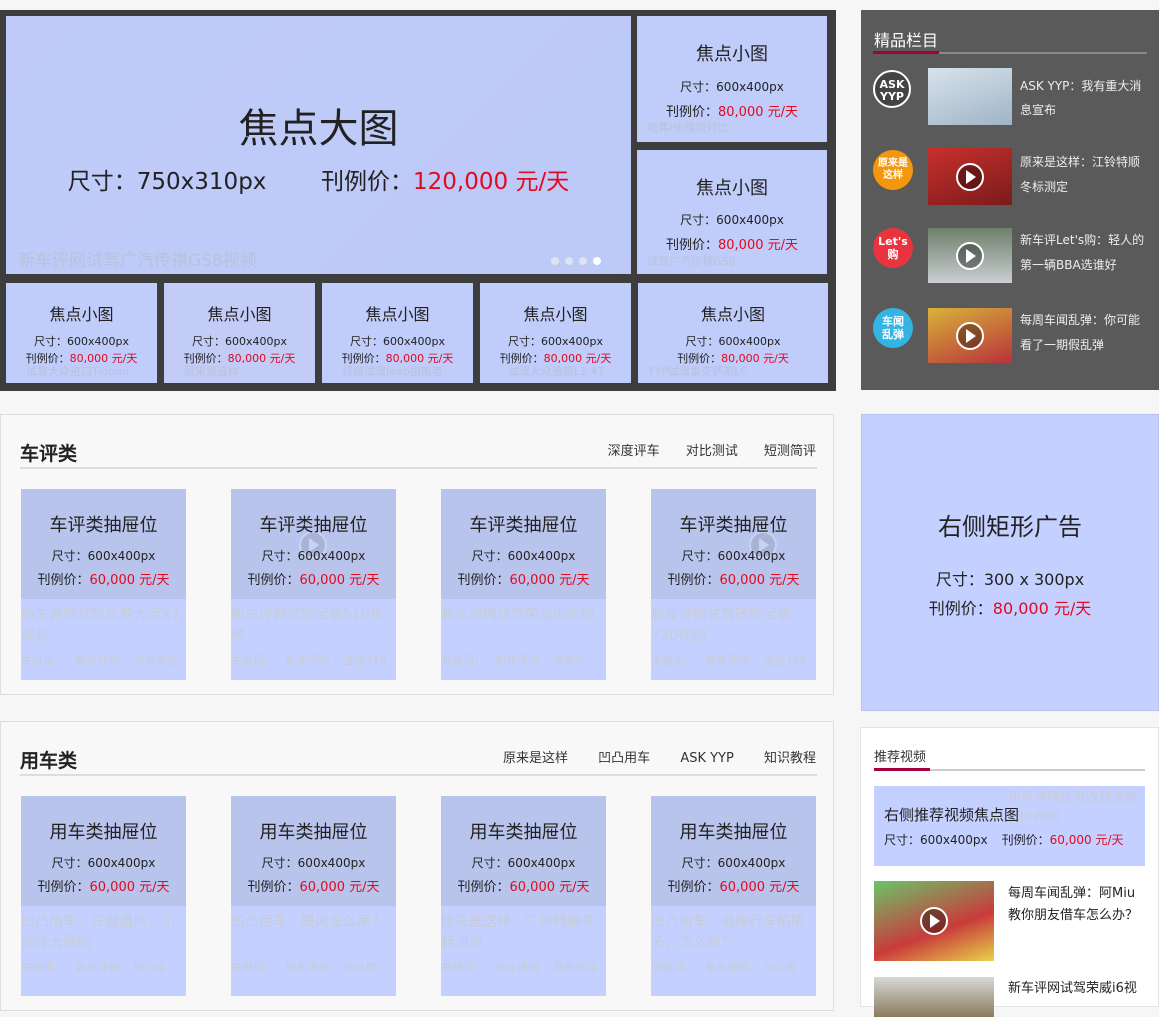 This screenshot has height=1017, width=1159. What do you see at coordinates (318, 129) in the screenshot?
I see `focus-big-title: 焦点大图` at bounding box center [318, 129].